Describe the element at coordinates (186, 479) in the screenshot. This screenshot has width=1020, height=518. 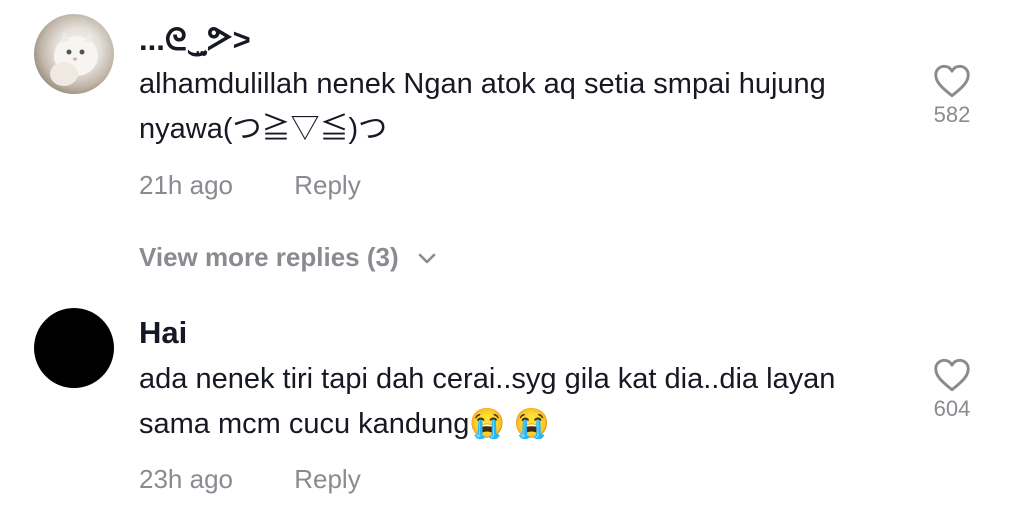
I see `comment-timestamp: 23h ago` at that location.